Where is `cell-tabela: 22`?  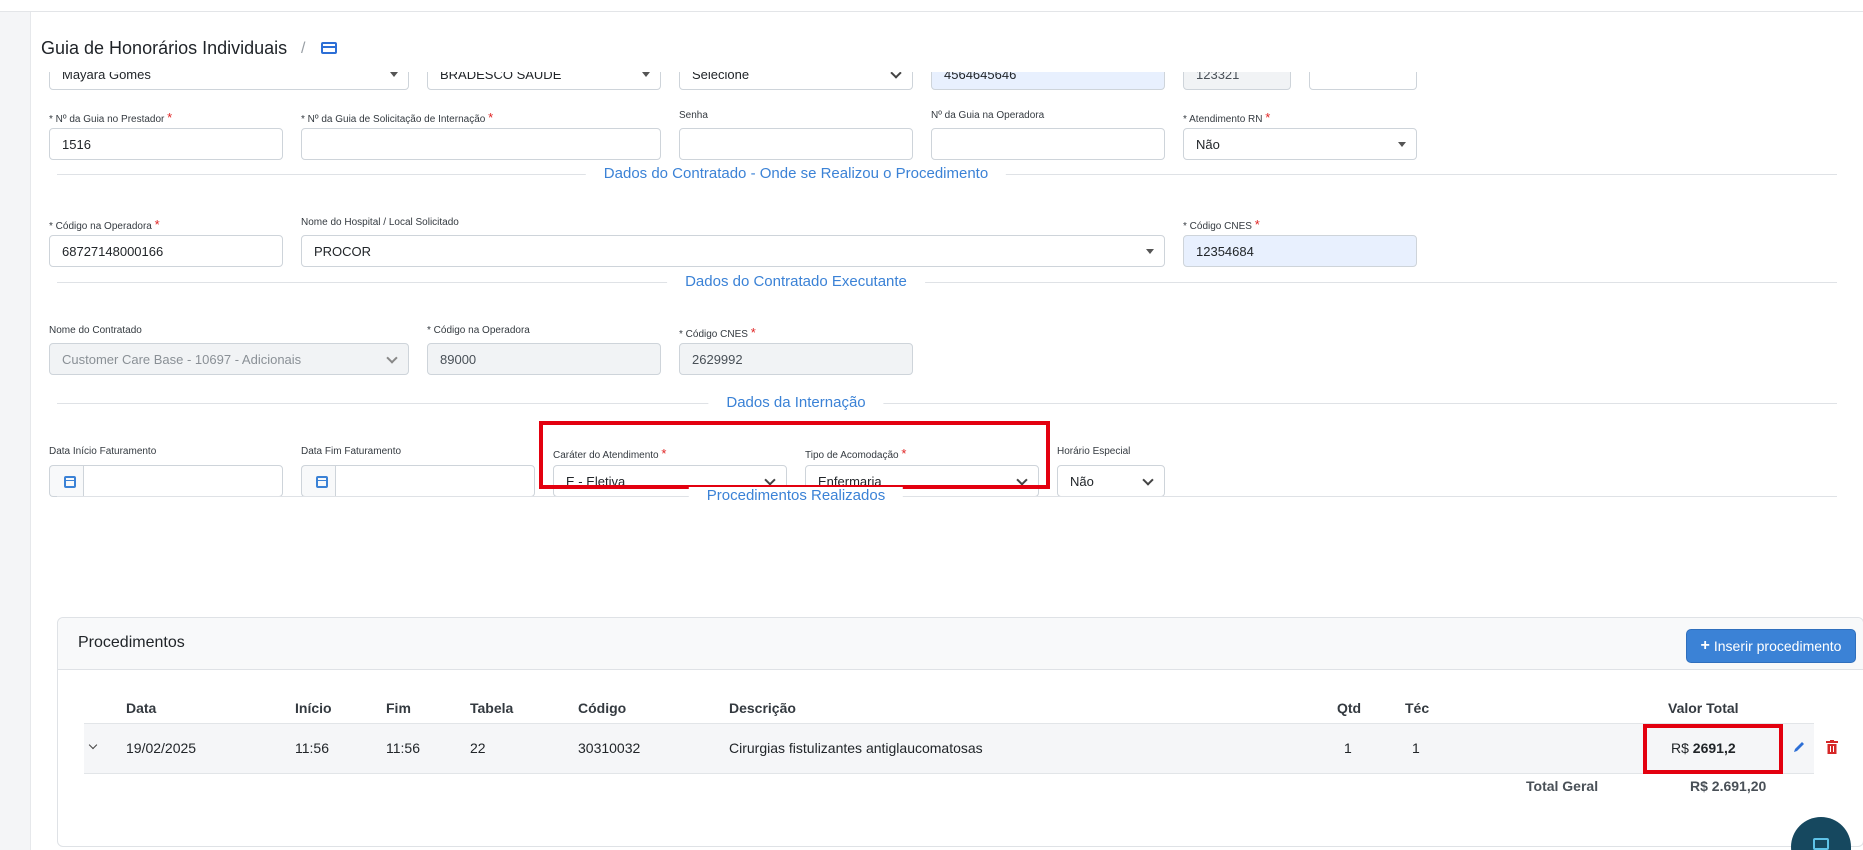
cell-tabela: 22 is located at coordinates (478, 748).